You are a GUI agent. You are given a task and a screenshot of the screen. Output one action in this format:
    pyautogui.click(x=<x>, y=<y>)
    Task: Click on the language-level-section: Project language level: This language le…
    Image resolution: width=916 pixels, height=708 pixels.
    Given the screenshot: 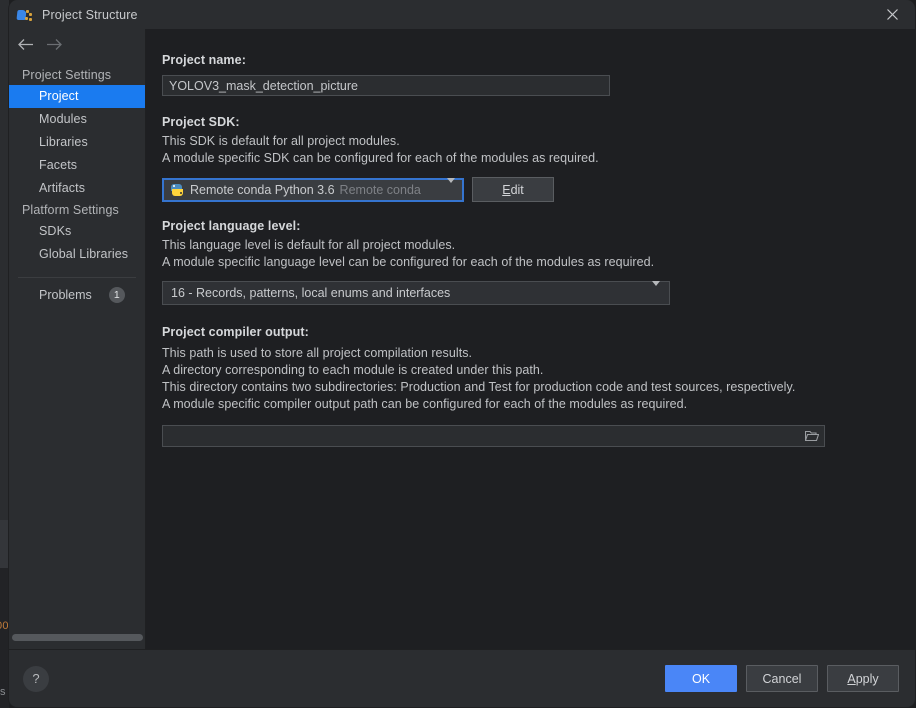 What is the action you would take?
    pyautogui.click(x=530, y=262)
    